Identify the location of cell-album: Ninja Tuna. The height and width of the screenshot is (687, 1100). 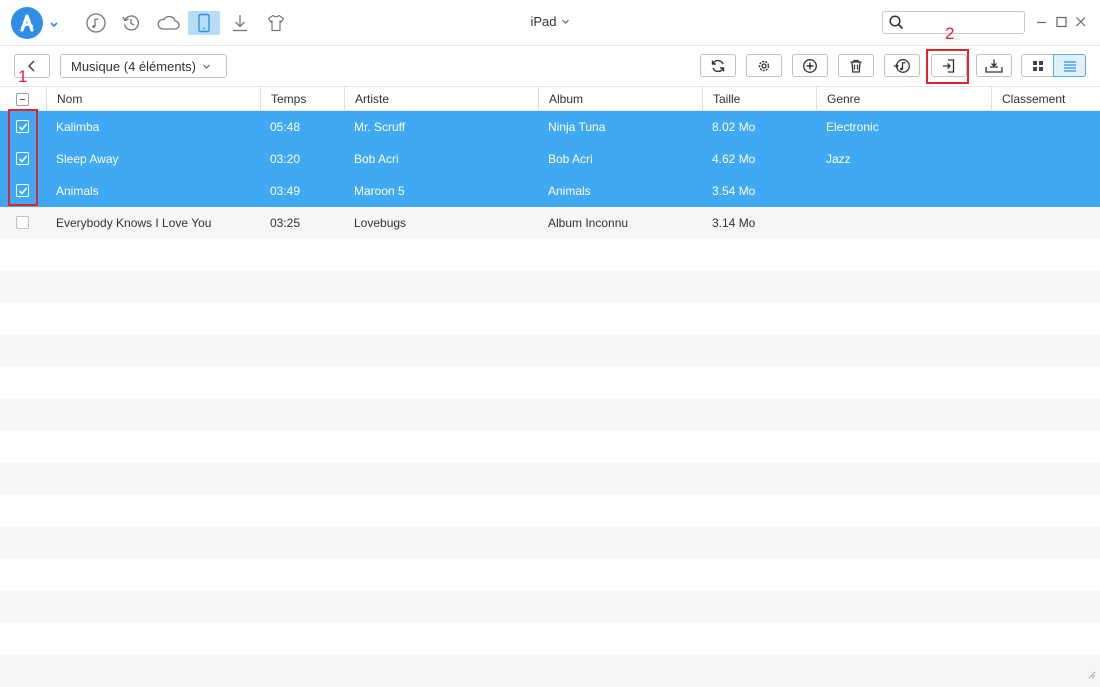
(620, 127).